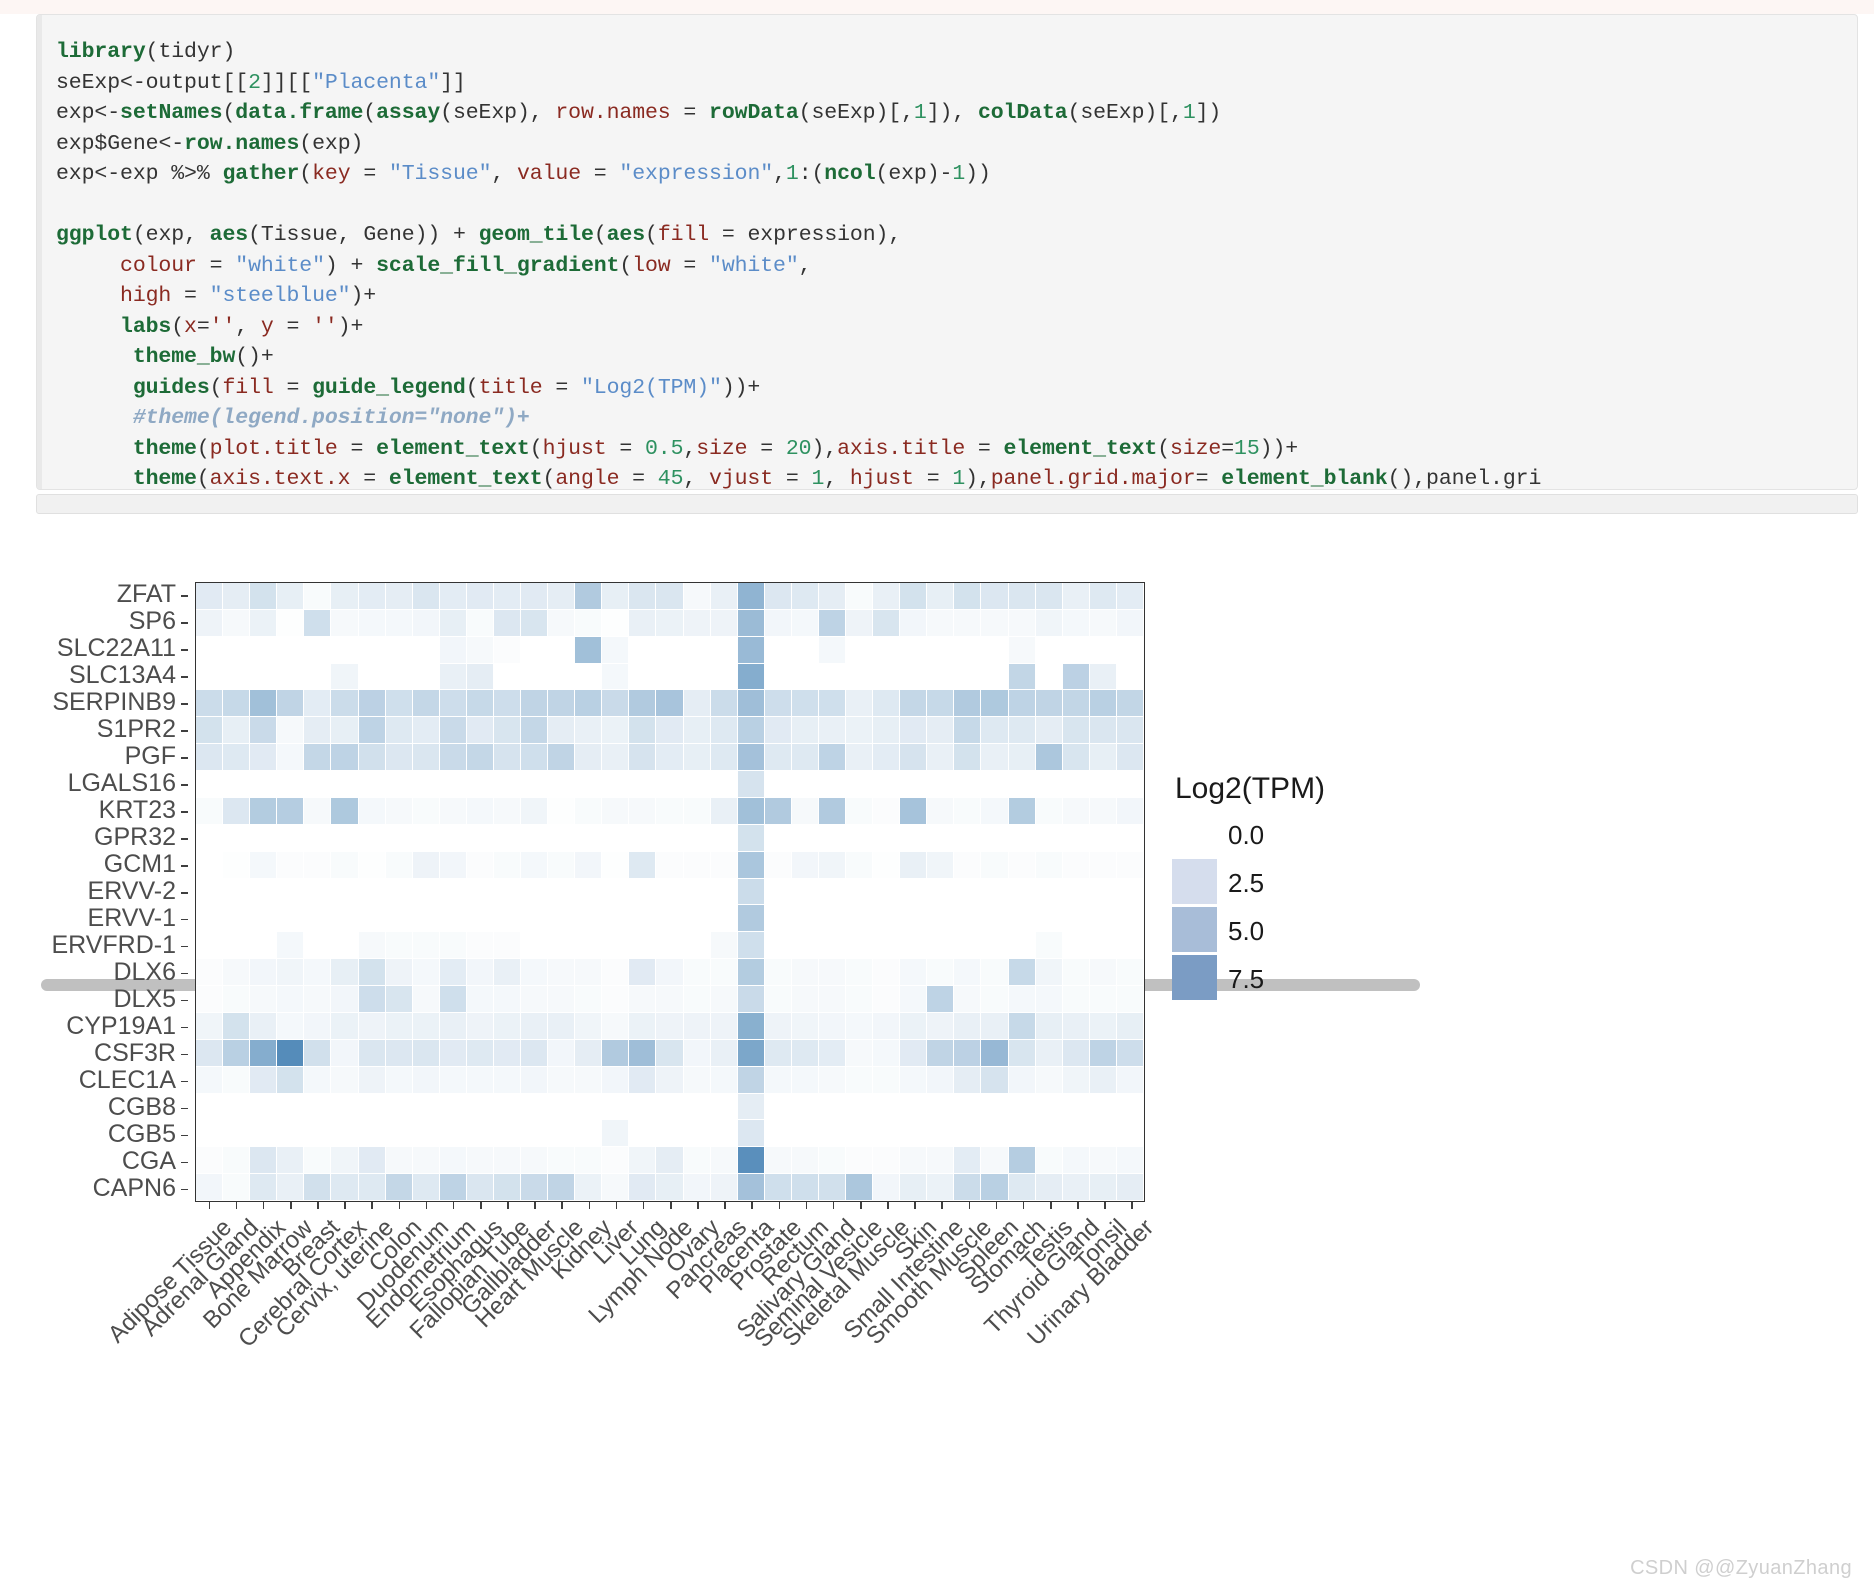 The height and width of the screenshot is (1594, 1874). Describe the element at coordinates (152, 621) in the screenshot. I see `y-axis-label: SP6` at that location.